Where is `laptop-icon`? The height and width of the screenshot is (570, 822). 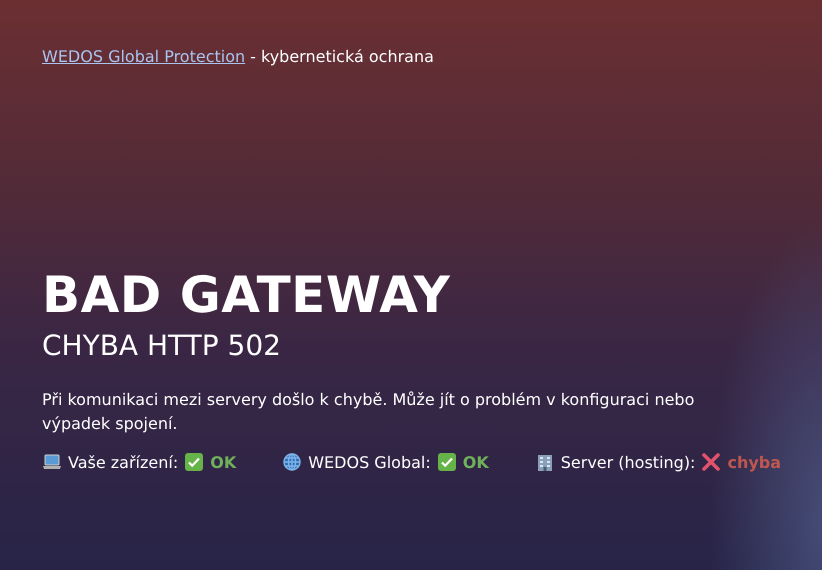 laptop-icon is located at coordinates (52, 462).